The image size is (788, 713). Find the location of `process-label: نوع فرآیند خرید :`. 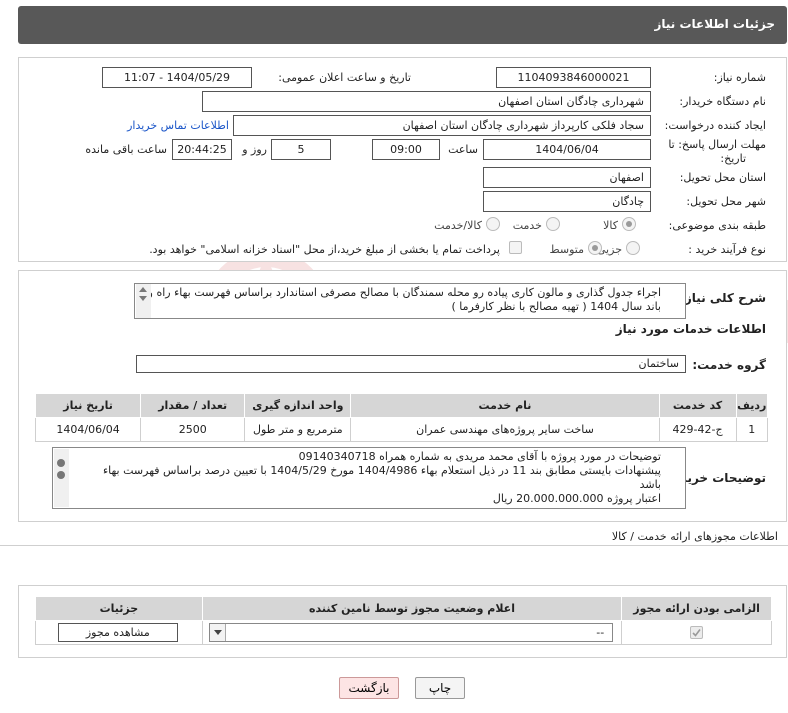

process-label: نوع فرآیند خرید : is located at coordinates (727, 249).